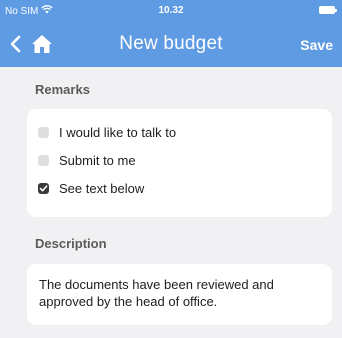  I want to click on description-section-label: Description, so click(71, 243).